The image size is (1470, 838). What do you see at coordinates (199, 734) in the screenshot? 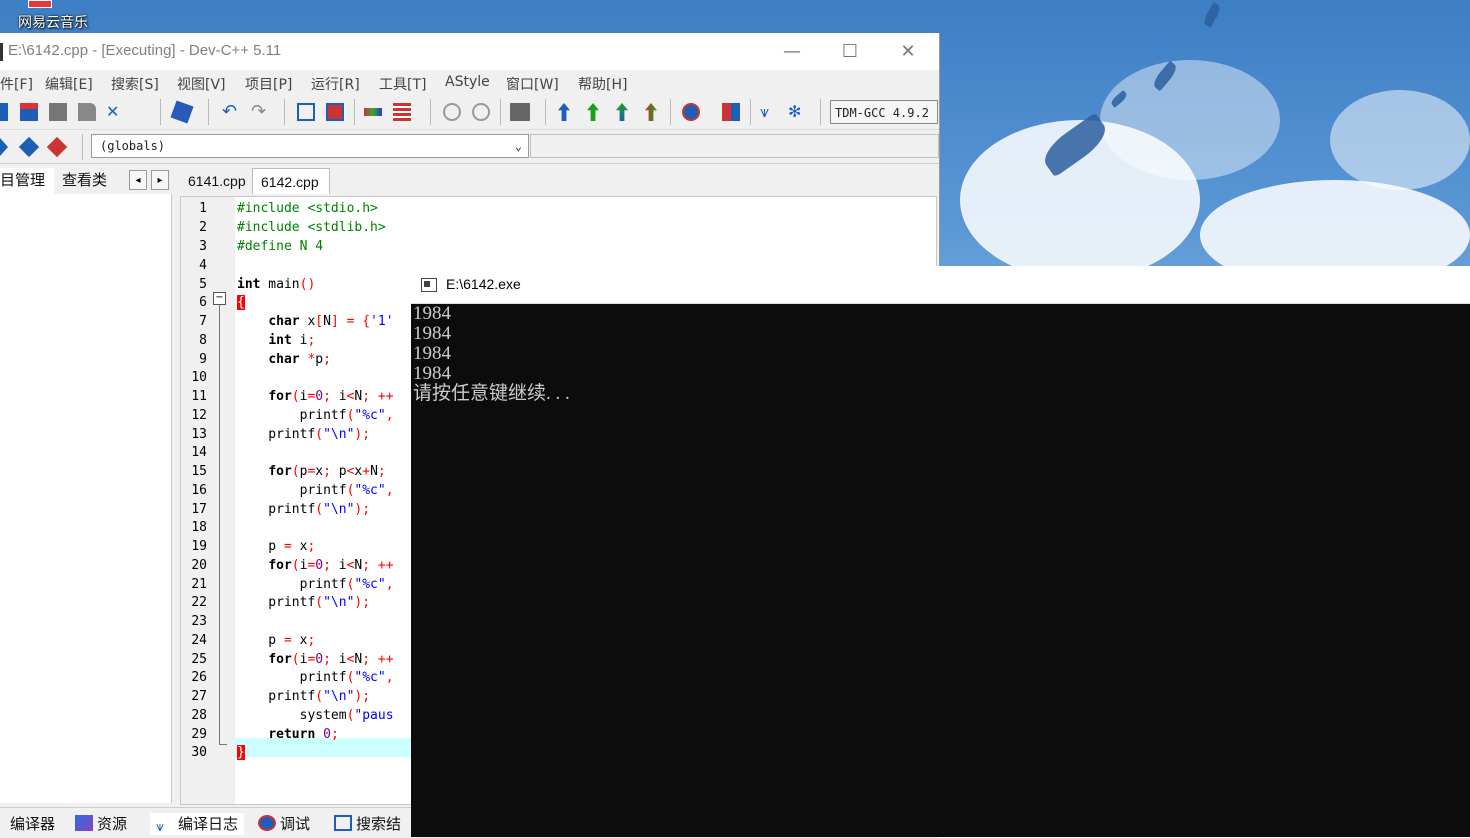
I see `line-number: 29` at bounding box center [199, 734].